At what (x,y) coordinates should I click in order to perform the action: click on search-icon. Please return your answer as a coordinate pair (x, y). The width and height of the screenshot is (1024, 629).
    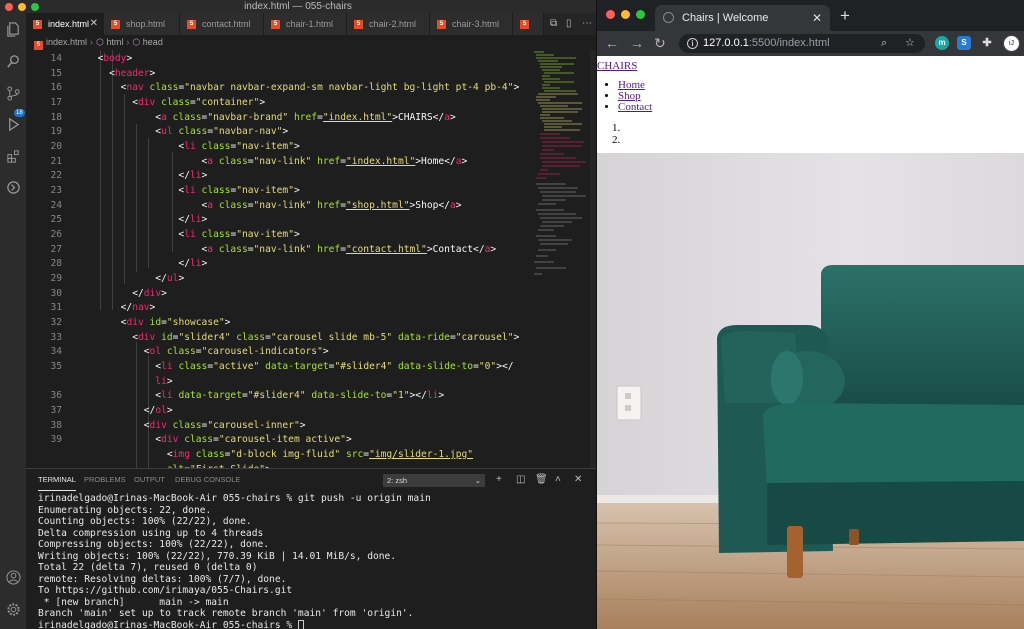
    Looking at the image, I should click on (13, 61).